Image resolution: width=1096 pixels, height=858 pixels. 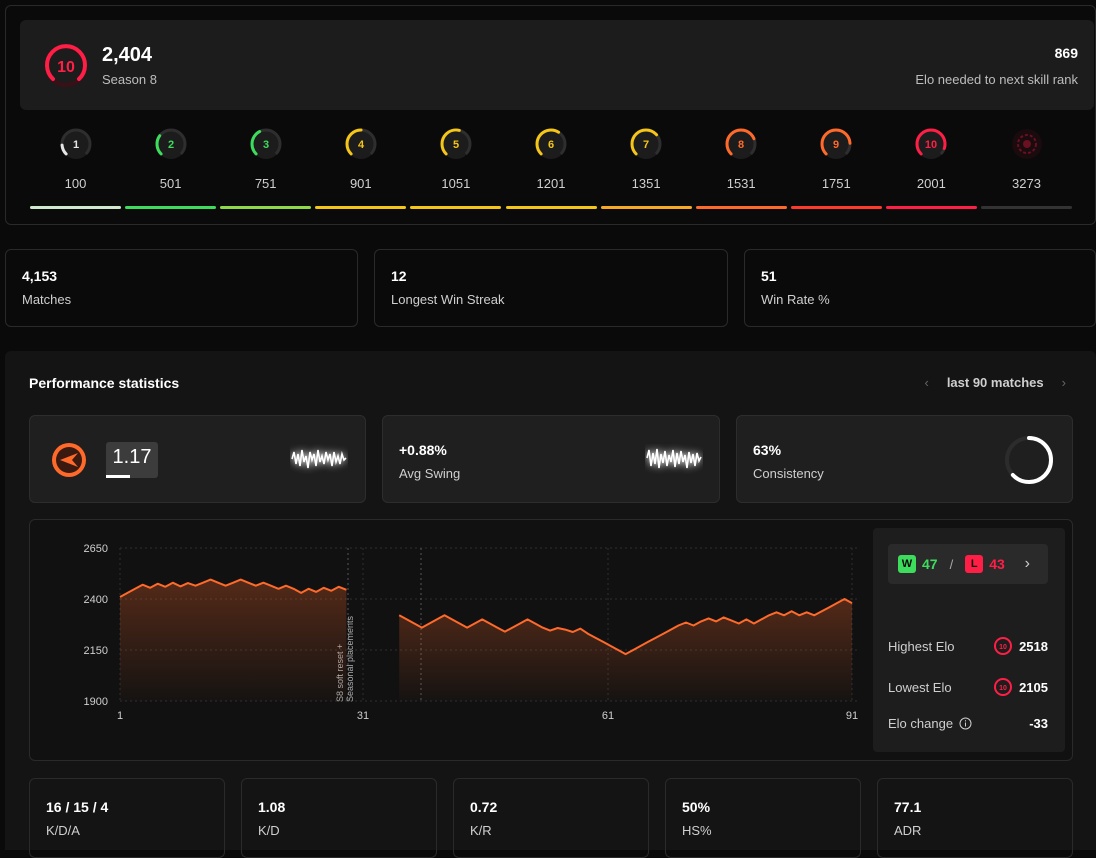 What do you see at coordinates (920, 288) in the screenshot?
I see `win-rate-card: 51 Win Rate %` at bounding box center [920, 288].